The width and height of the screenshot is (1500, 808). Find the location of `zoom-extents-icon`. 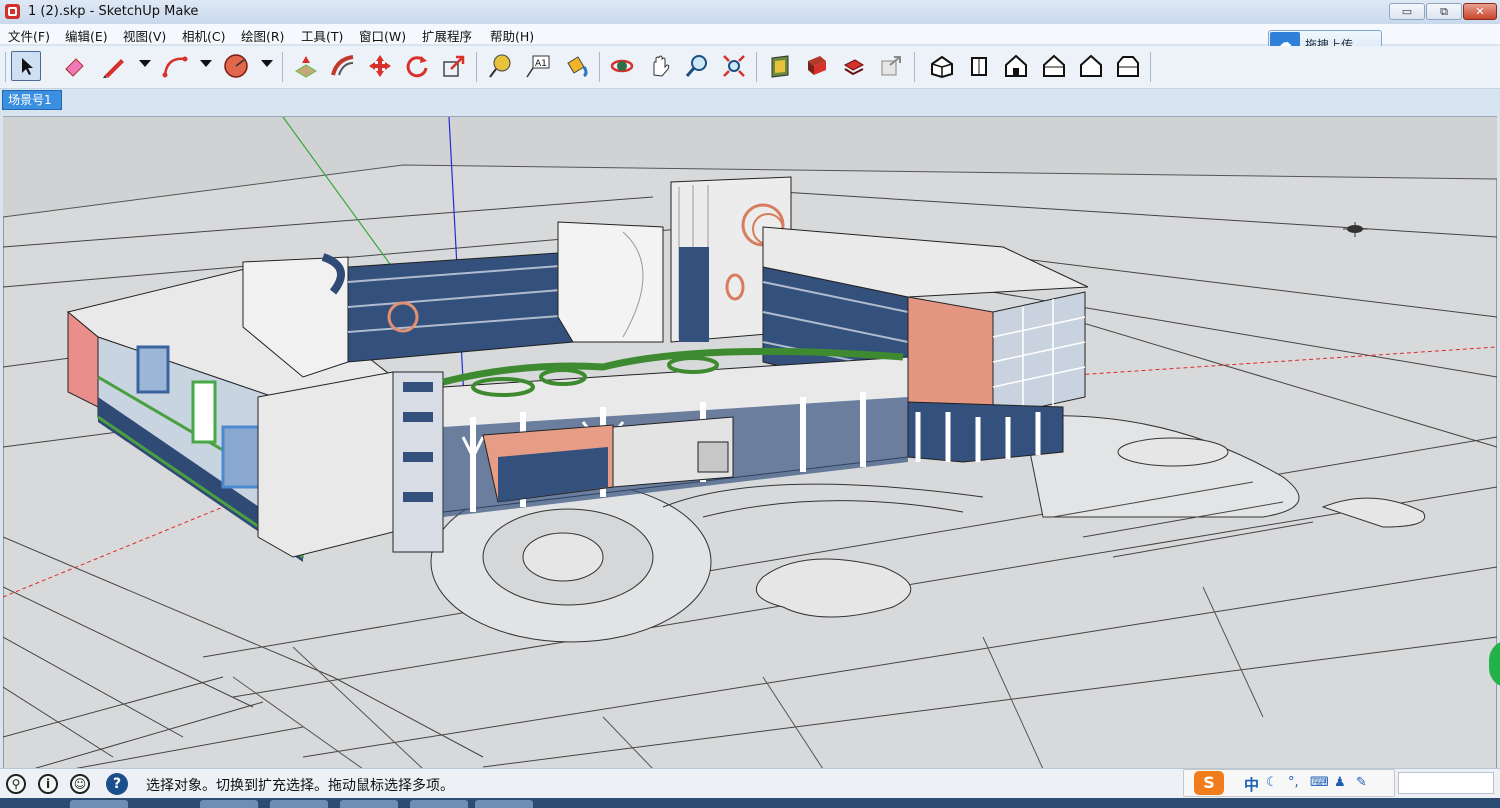

zoom-extents-icon is located at coordinates (734, 66).